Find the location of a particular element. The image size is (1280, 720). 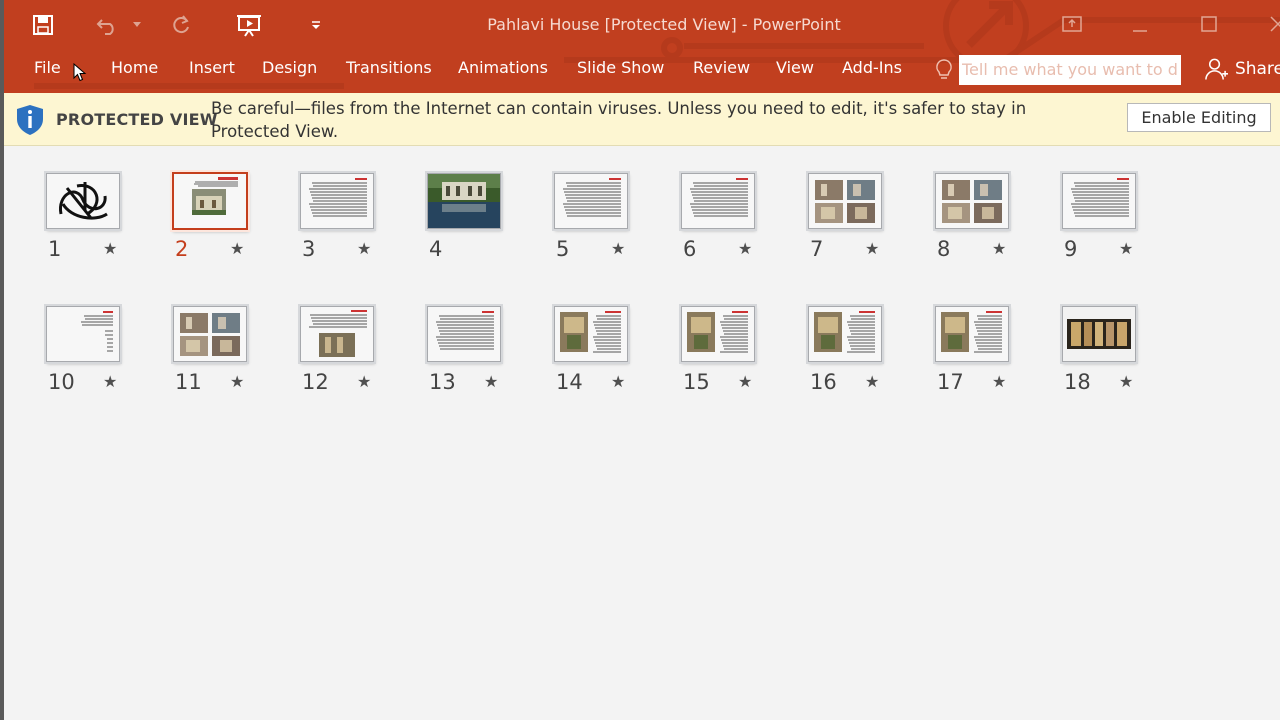

save-button is located at coordinates (43, 25).